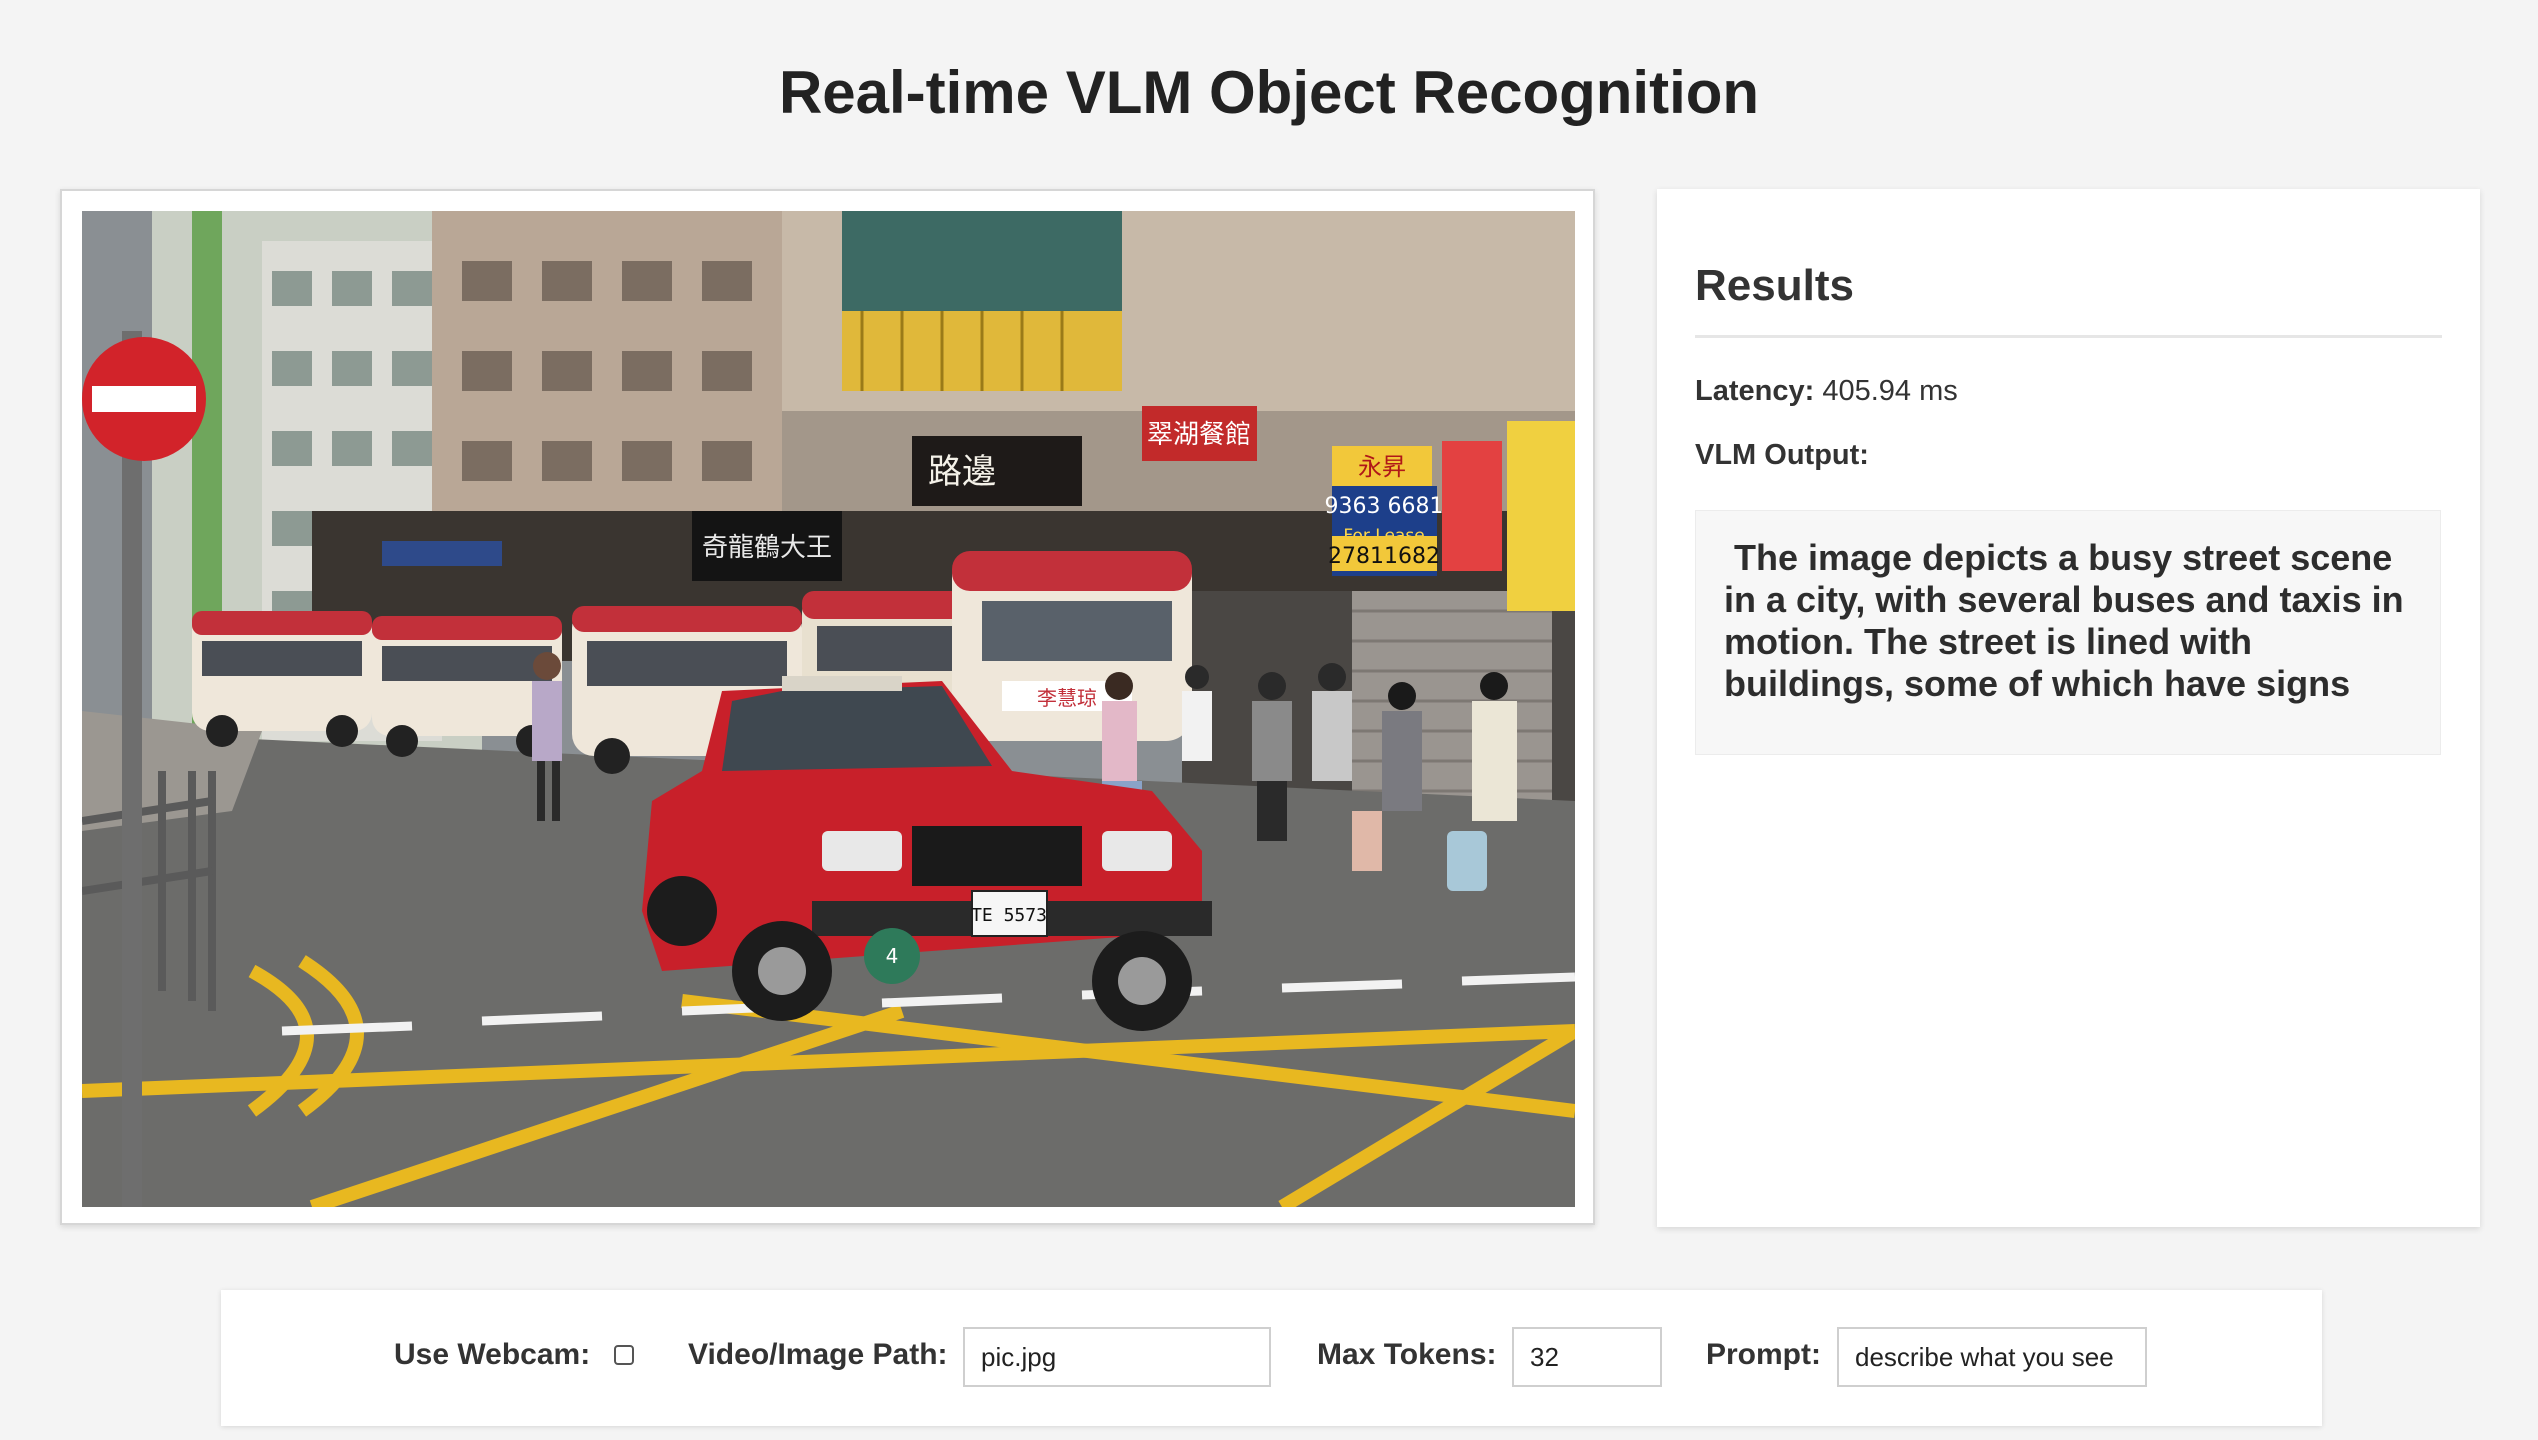 This screenshot has width=2538, height=1440. What do you see at coordinates (1117, 1357) in the screenshot?
I see `path-input: pic.jpg` at bounding box center [1117, 1357].